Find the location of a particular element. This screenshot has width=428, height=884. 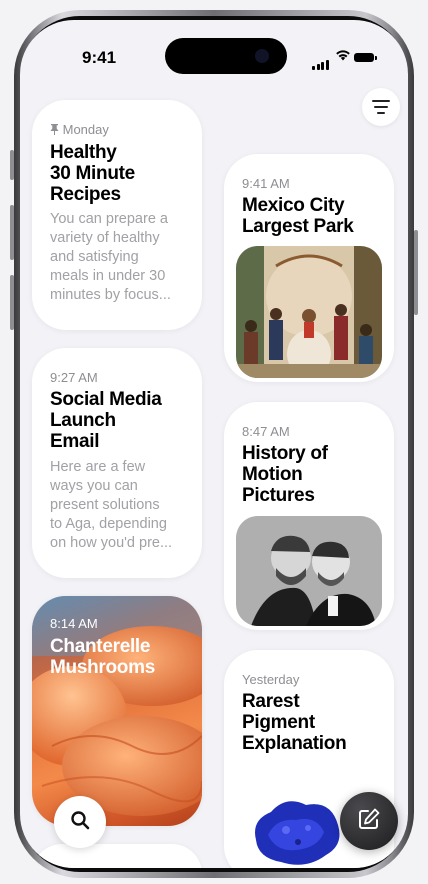

search-button is located at coordinates (80, 822).